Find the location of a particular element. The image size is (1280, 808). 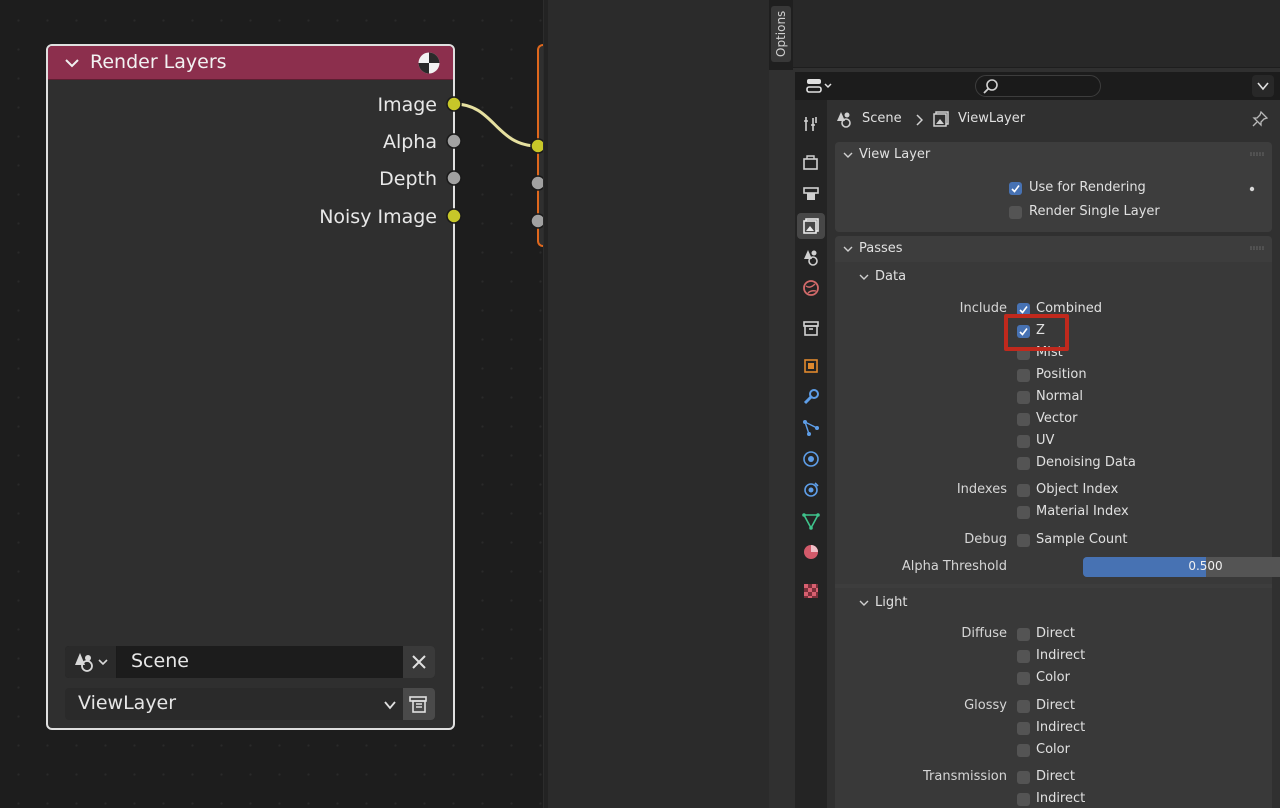

use-for-rendering-checkbox is located at coordinates (1015, 188).